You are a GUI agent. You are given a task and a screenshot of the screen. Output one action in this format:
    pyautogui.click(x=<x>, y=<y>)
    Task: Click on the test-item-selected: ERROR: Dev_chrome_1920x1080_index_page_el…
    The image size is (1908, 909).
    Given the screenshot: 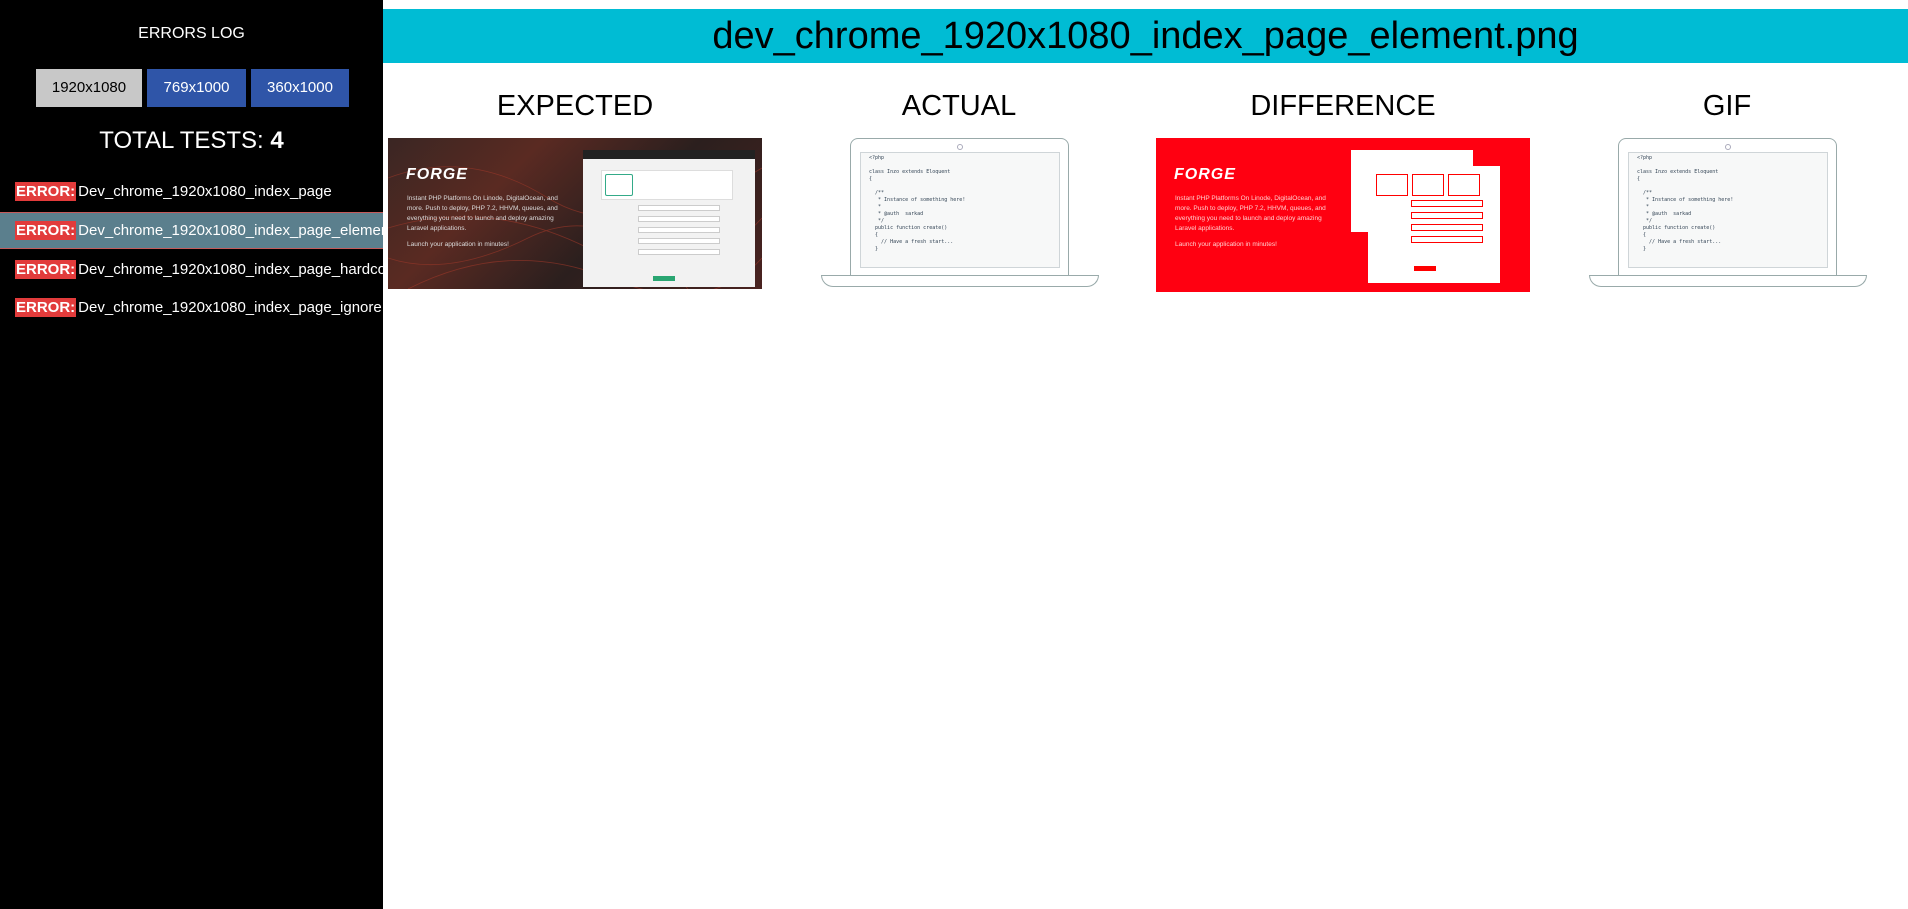 What is the action you would take?
    pyautogui.click(x=191, y=230)
    